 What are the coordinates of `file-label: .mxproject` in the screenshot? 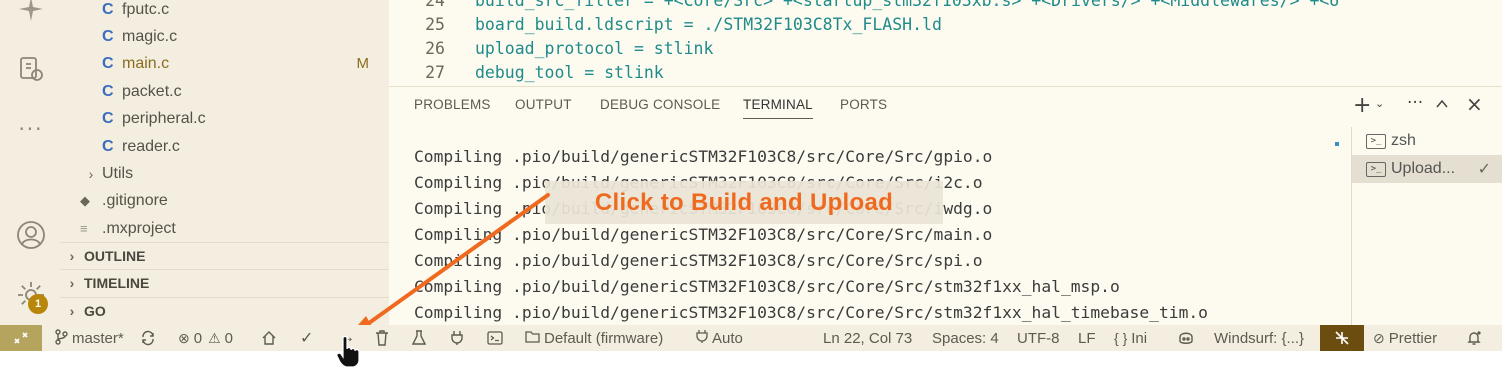 It's located at (139, 228).